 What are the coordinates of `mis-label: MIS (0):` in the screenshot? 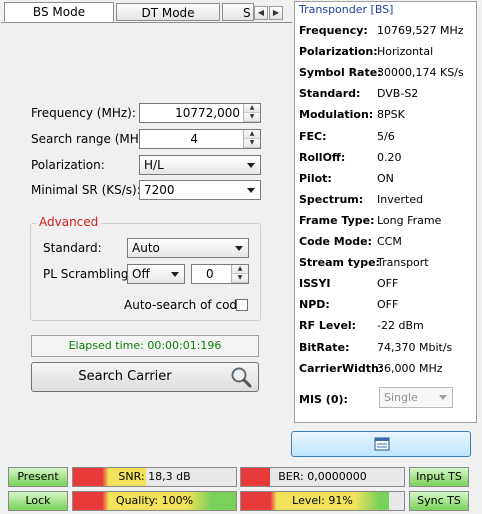 It's located at (323, 399).